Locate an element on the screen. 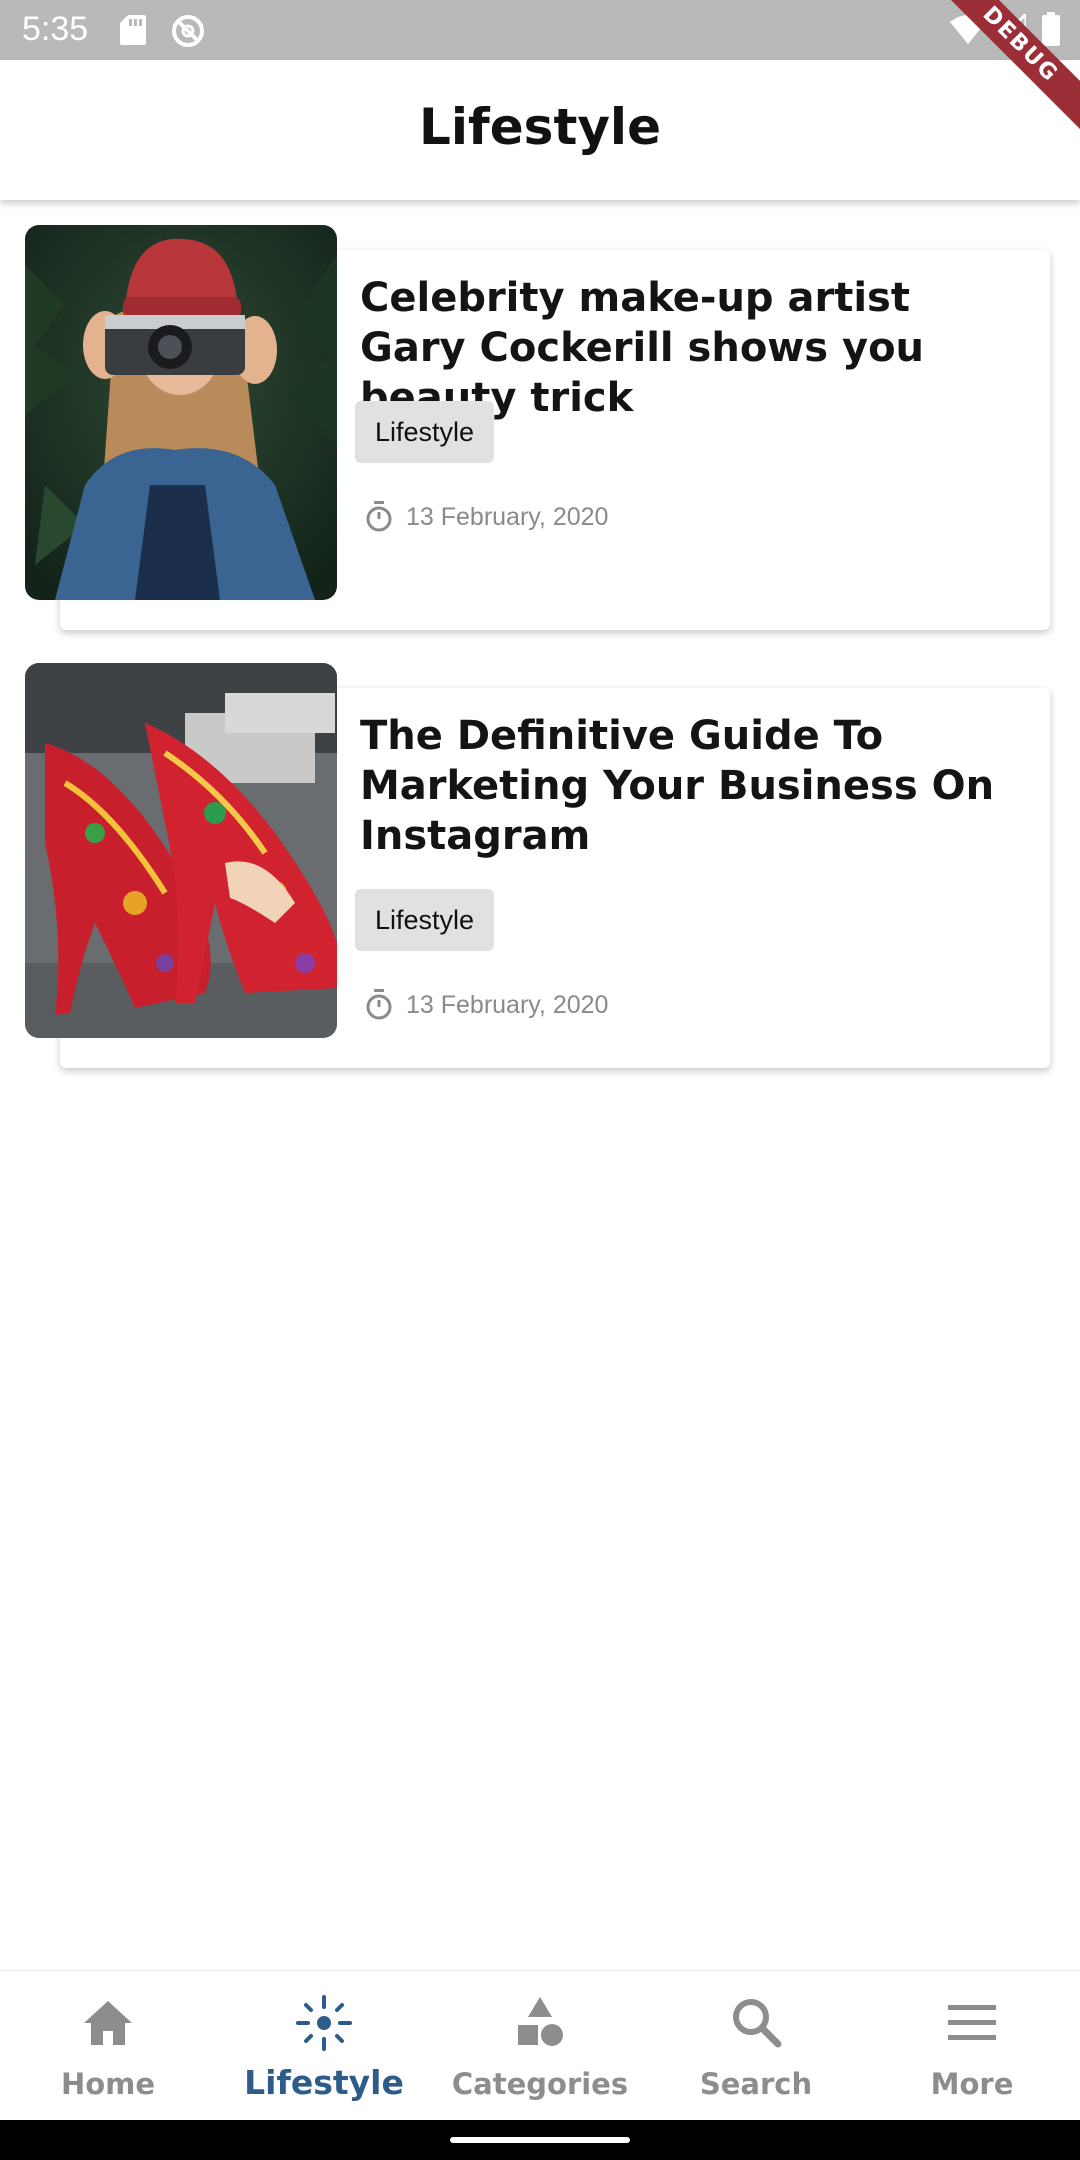  system-gesture-bar is located at coordinates (540, 2140).